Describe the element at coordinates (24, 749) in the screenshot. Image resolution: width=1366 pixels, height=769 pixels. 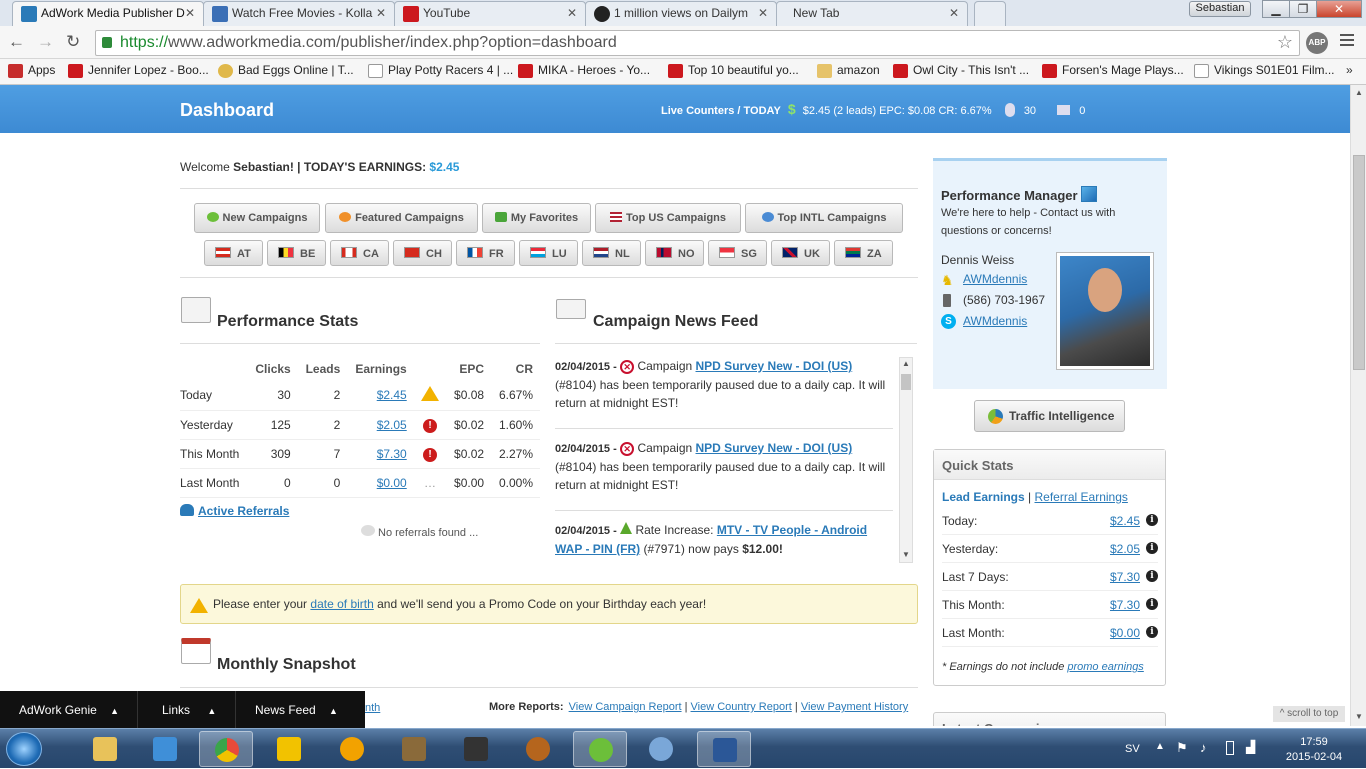
I see `start-button` at that location.